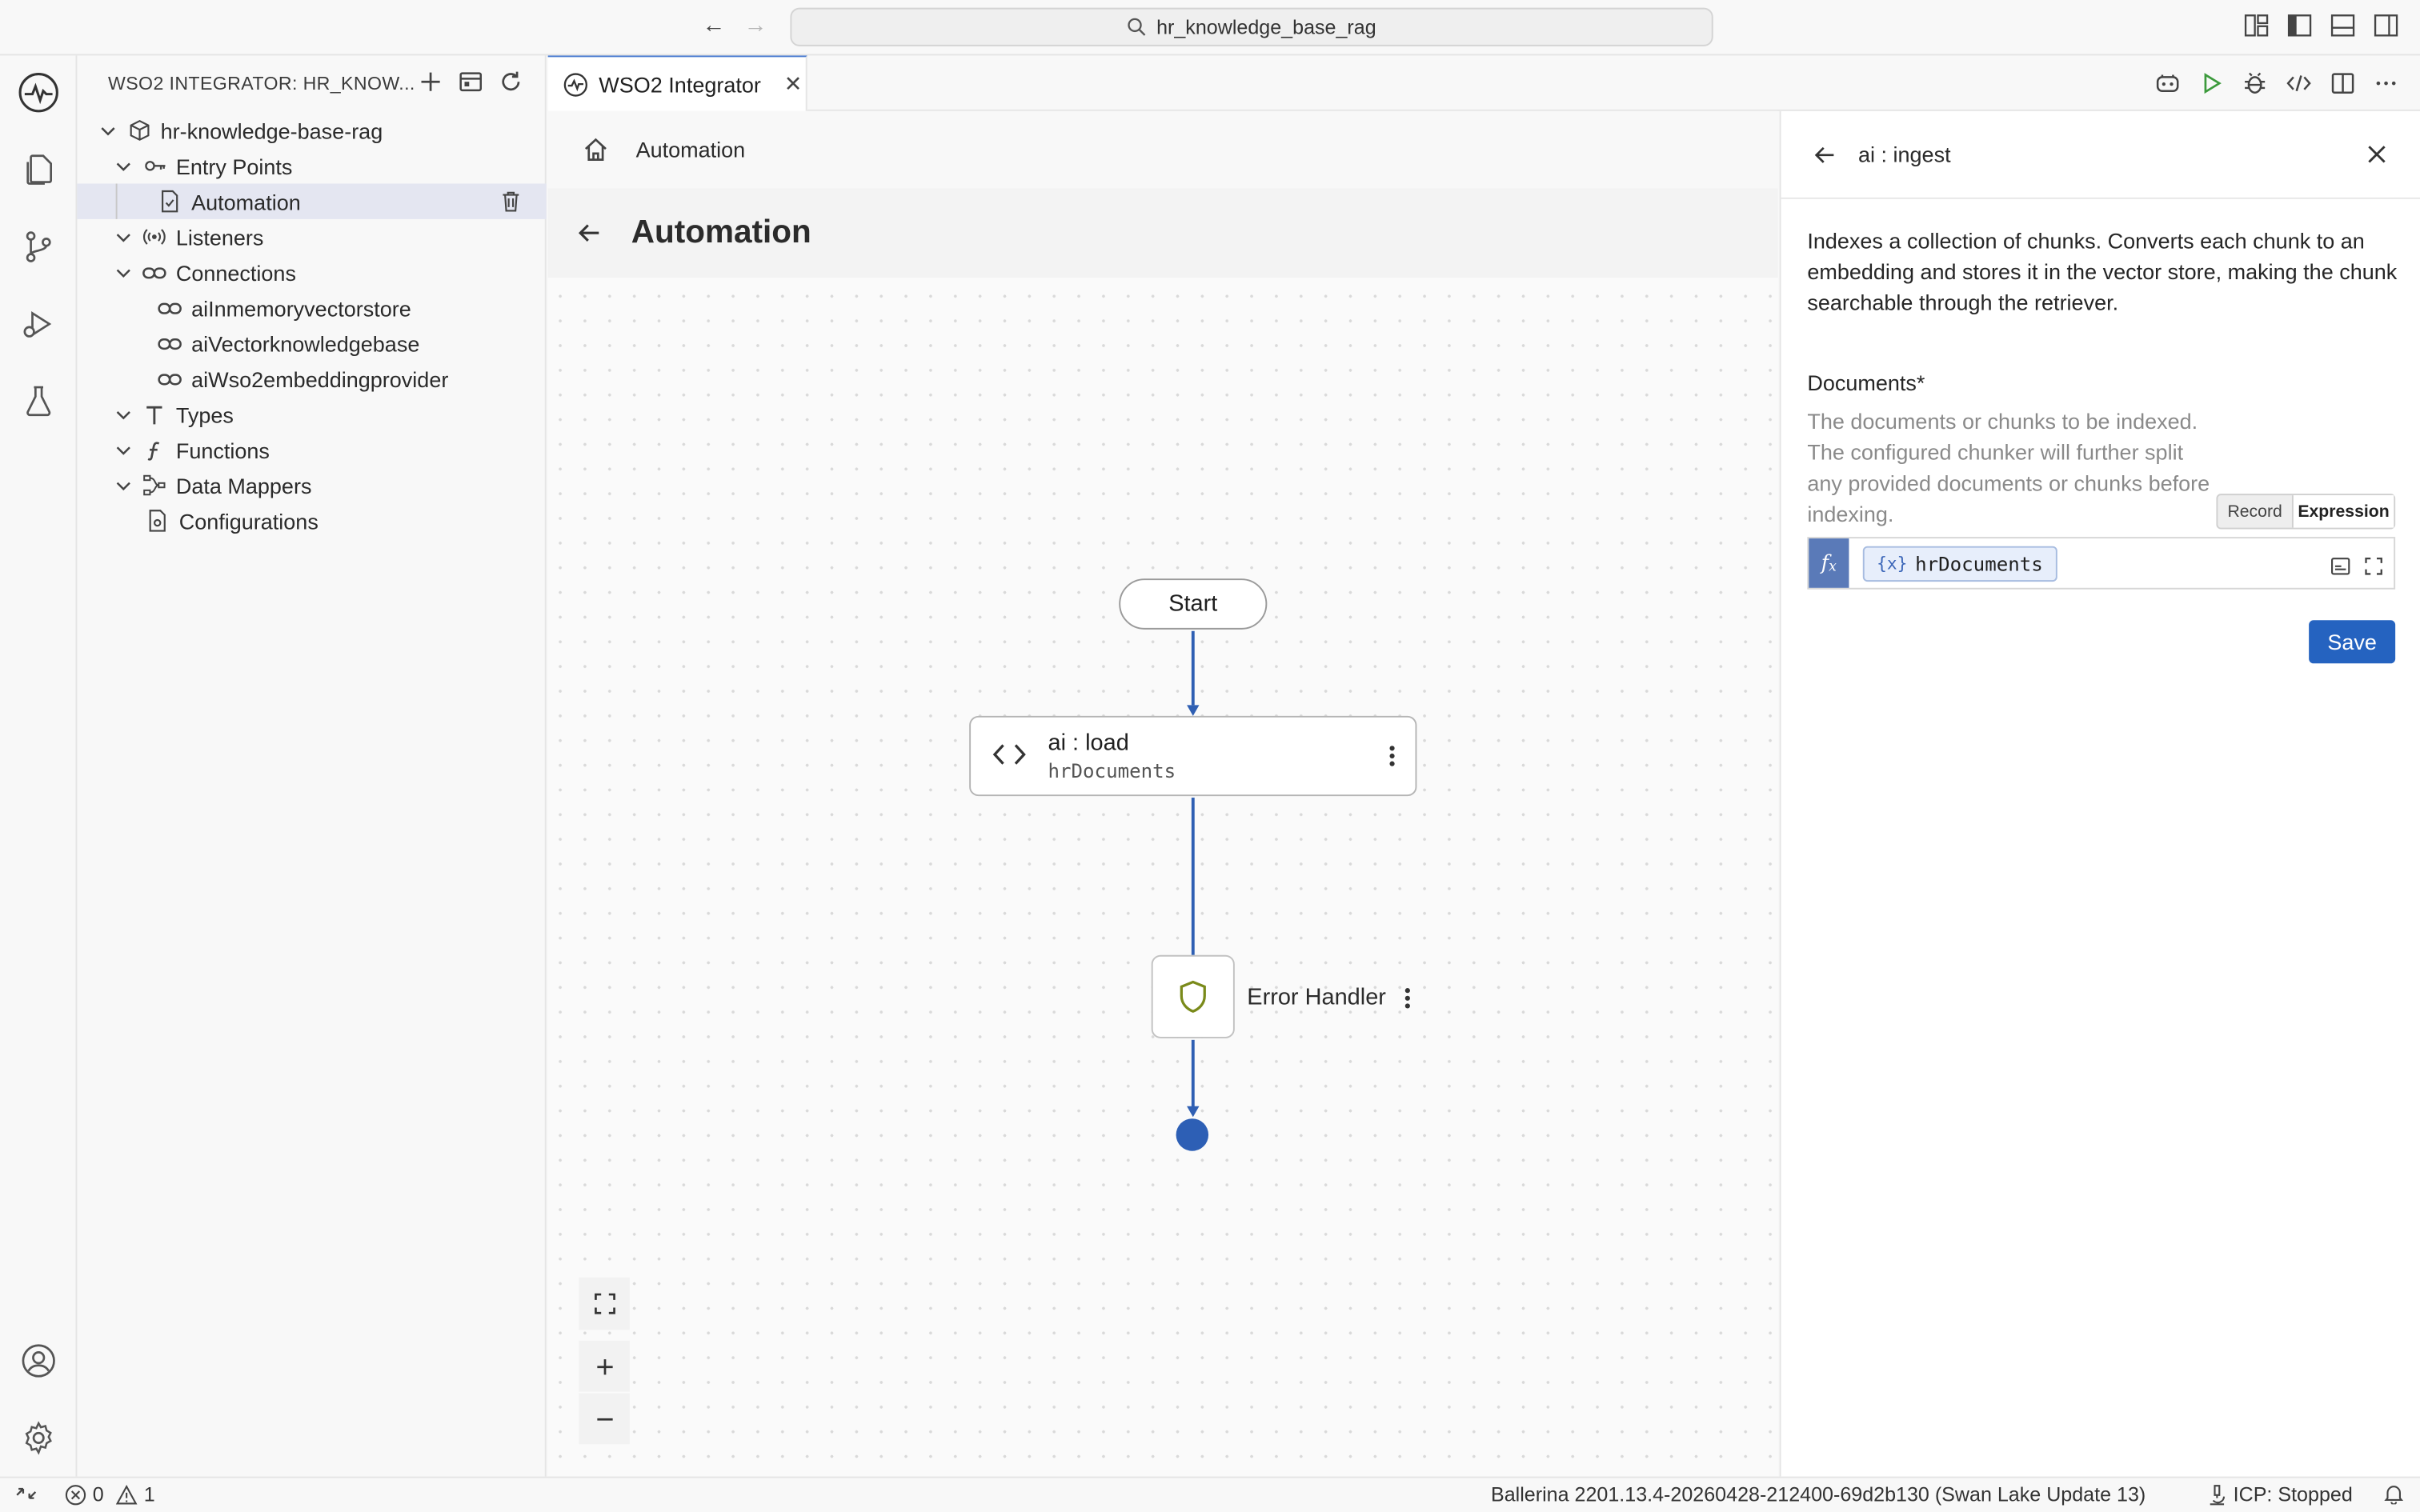 The image size is (2420, 1512). I want to click on add-icon, so click(431, 82).